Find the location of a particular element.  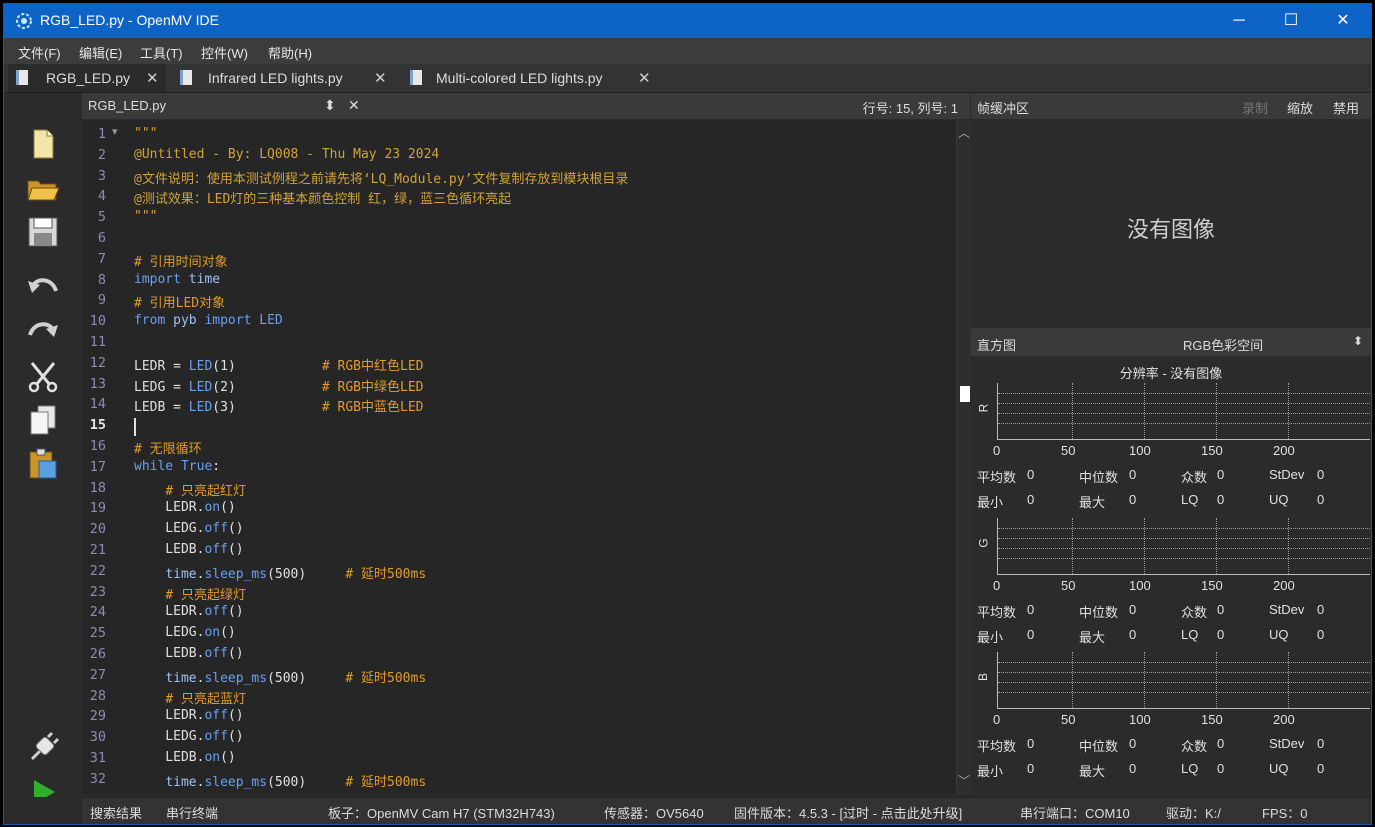

file-tab-label: Multi-colored LED lights.py is located at coordinates (519, 78).